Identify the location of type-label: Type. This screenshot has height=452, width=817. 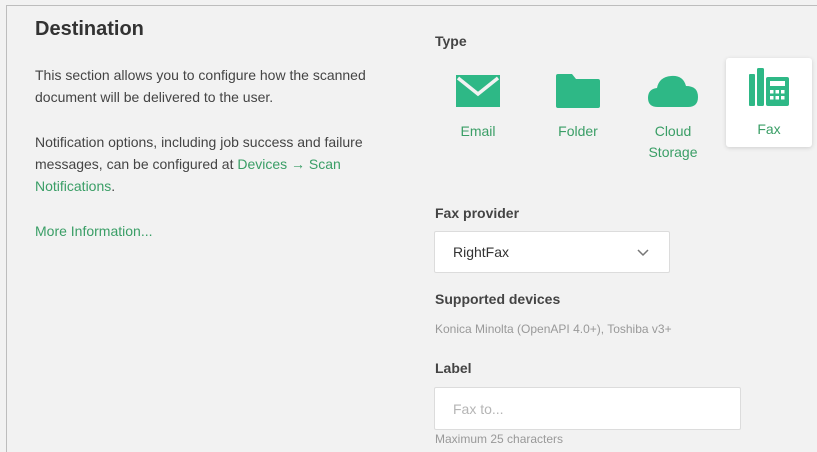
(451, 41).